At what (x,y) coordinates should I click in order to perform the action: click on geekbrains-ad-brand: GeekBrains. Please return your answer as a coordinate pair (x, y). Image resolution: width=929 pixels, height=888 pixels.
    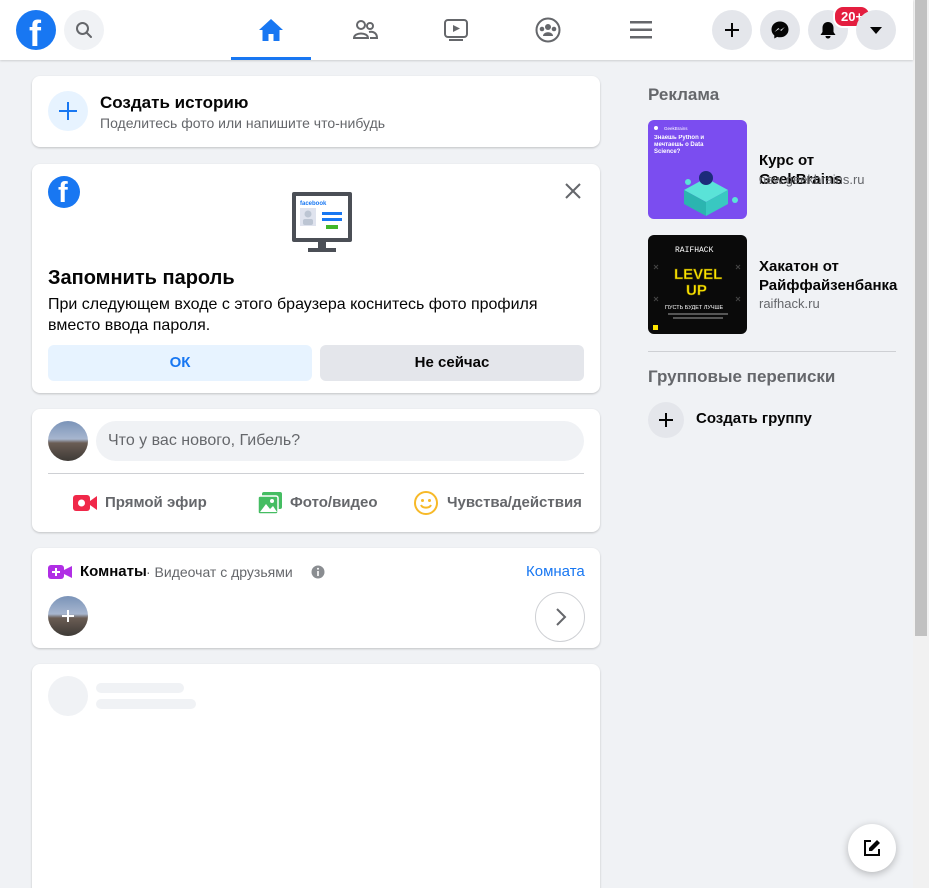
    Looking at the image, I should click on (676, 128).